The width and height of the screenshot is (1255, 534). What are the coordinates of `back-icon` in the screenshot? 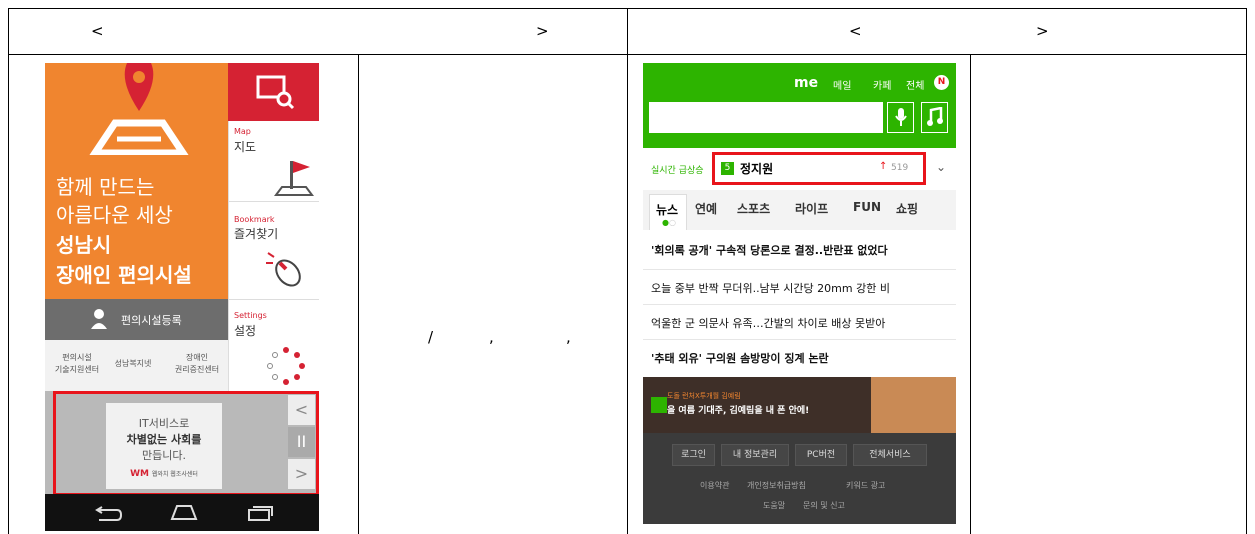 It's located at (108, 514).